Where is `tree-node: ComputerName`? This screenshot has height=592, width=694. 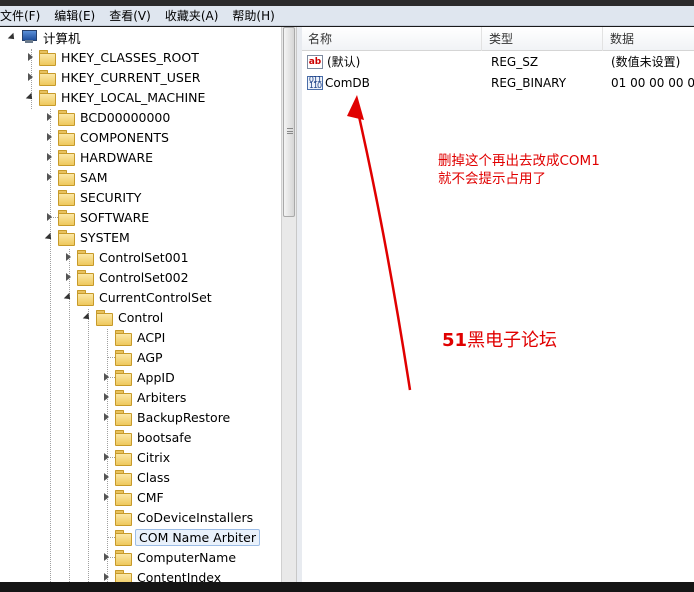
tree-node: ComputerName is located at coordinates (170, 557).